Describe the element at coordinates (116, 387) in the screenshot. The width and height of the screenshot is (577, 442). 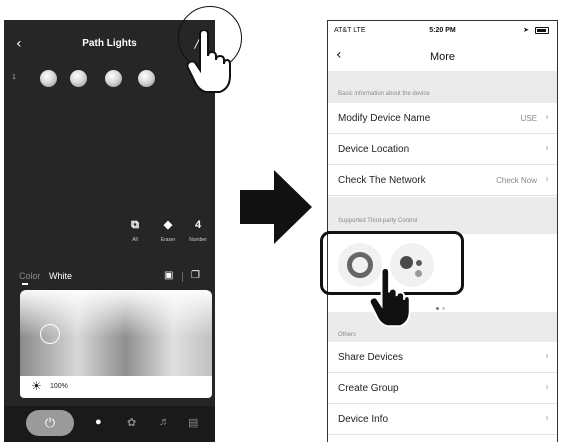
I see `brightness-slider: ☀ 100%` at that location.